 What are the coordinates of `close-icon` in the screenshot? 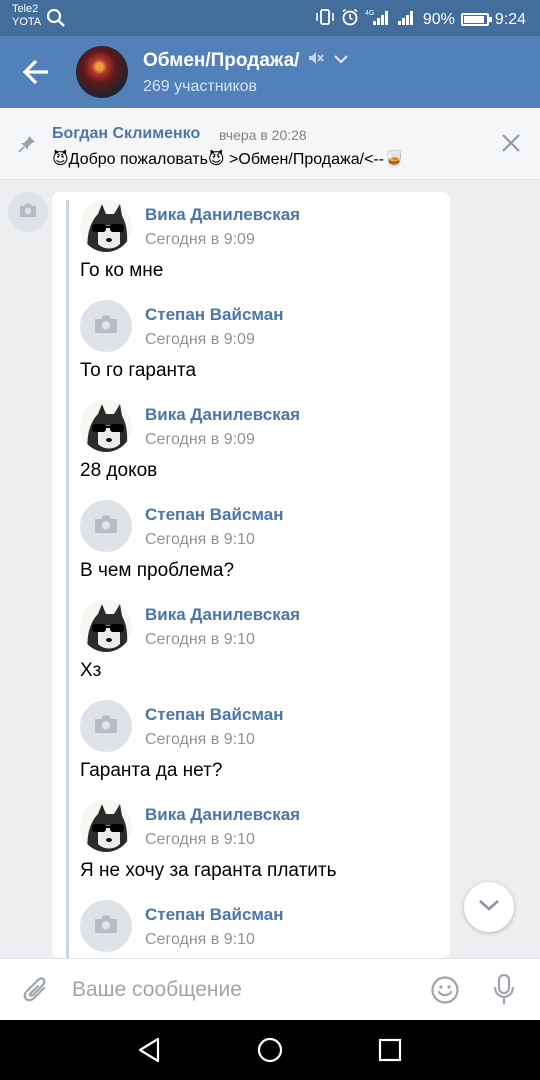 It's located at (511, 143).